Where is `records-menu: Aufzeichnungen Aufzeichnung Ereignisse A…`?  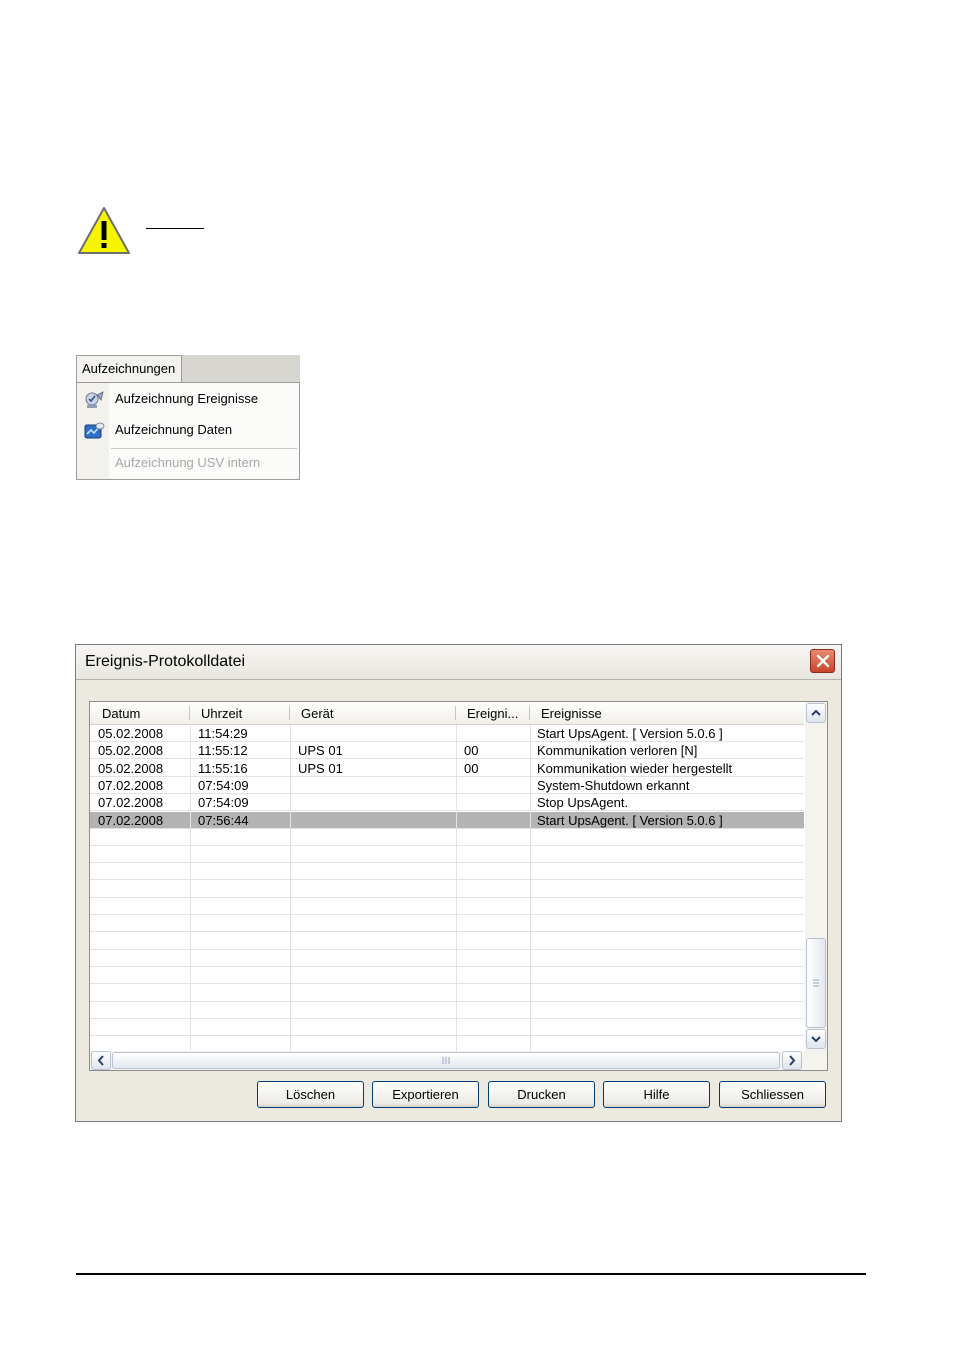 records-menu: Aufzeichnungen Aufzeichnung Ereignisse A… is located at coordinates (188, 417).